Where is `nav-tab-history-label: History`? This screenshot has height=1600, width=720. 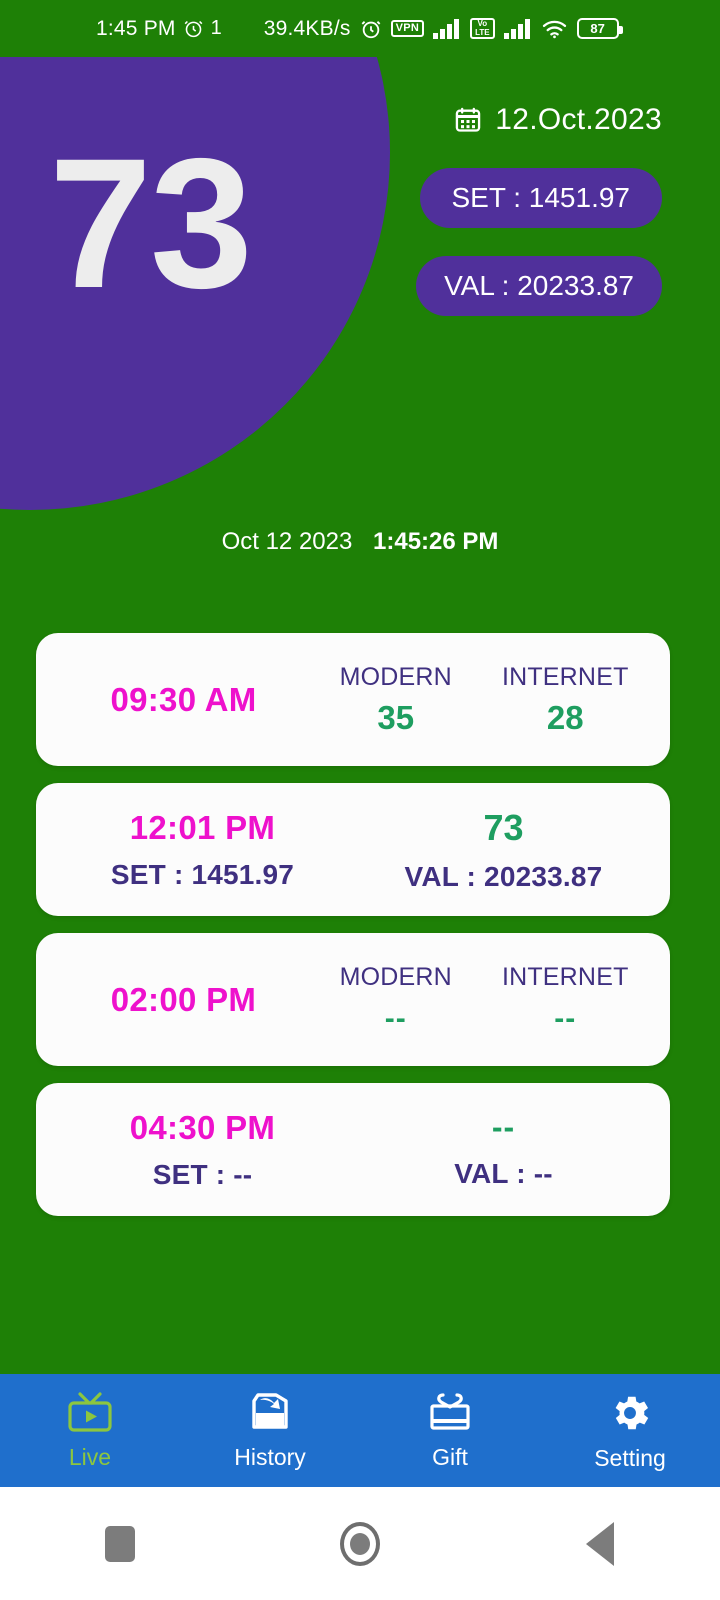 nav-tab-history-label: History is located at coordinates (270, 1456).